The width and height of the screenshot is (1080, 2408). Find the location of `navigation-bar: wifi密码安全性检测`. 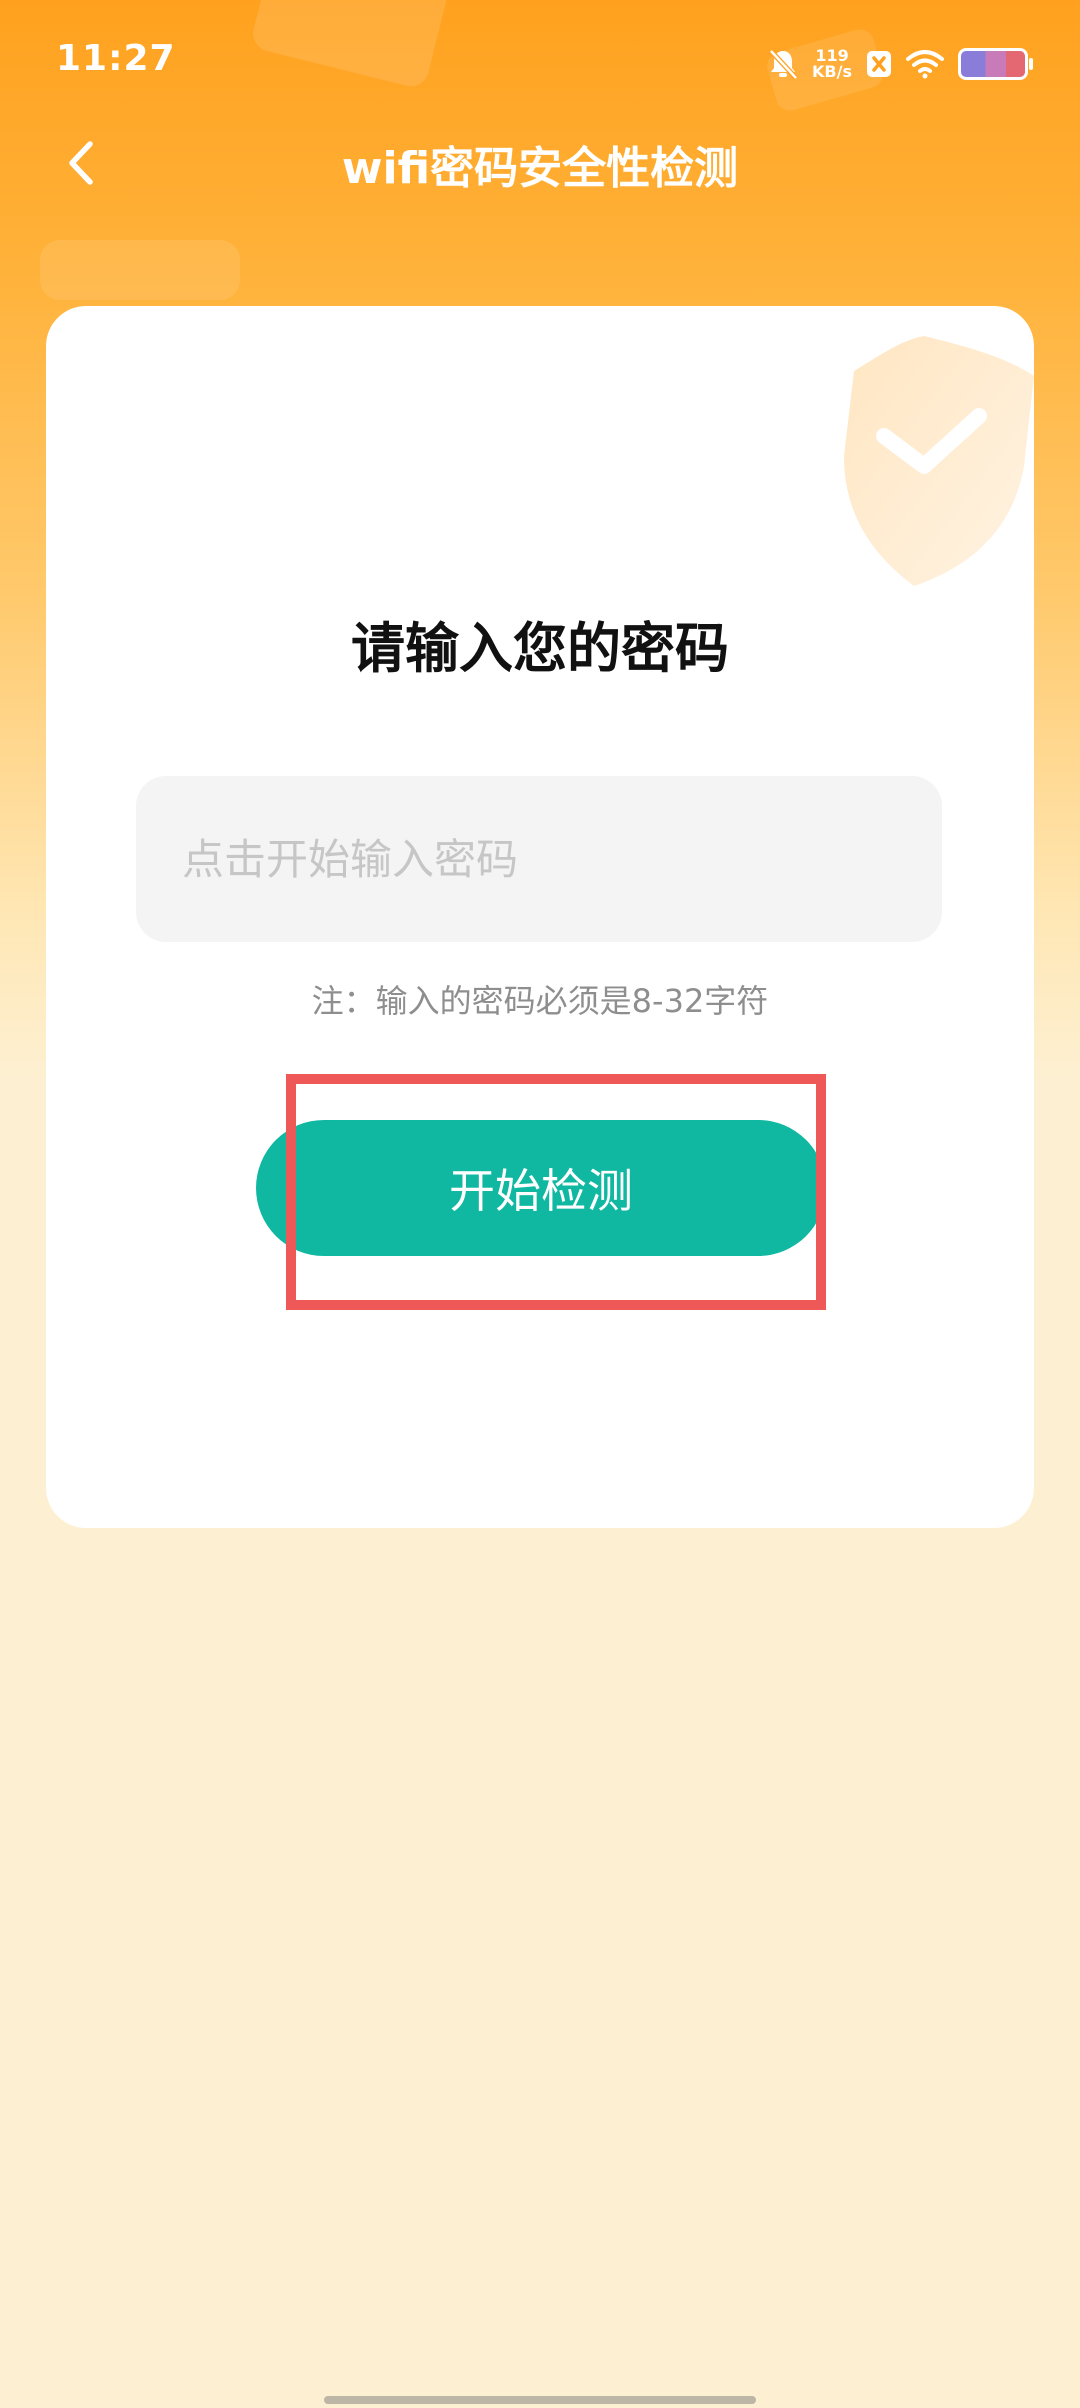

navigation-bar: wifi密码安全性检测 is located at coordinates (540, 165).